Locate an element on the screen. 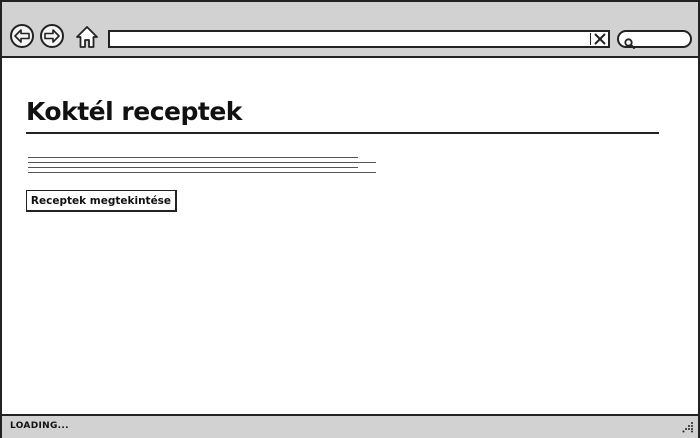 This screenshot has width=700, height=438. arrow-left-icon is located at coordinates (22, 36).